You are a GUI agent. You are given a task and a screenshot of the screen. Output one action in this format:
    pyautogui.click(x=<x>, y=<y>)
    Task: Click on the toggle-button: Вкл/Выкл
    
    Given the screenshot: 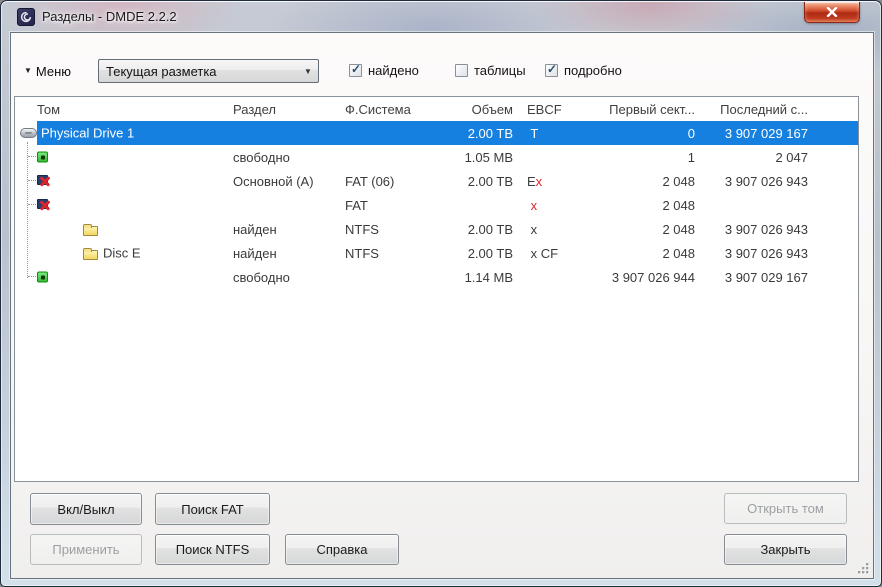 What is the action you would take?
    pyautogui.click(x=86, y=509)
    